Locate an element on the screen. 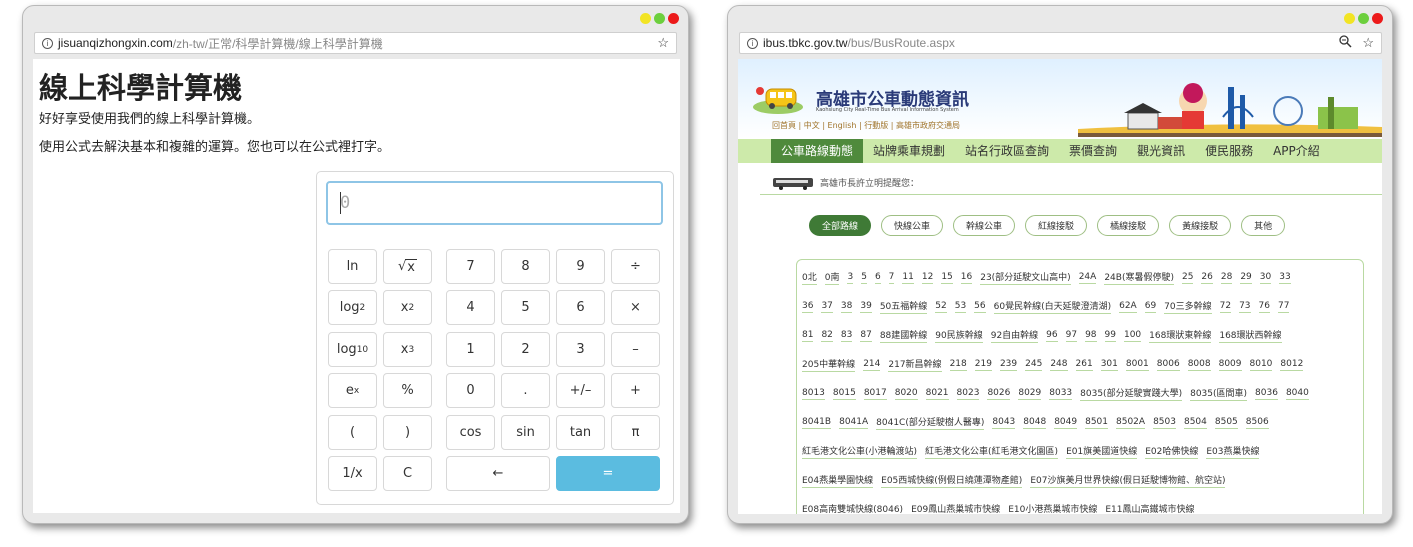 This screenshot has width=1413, height=547. bookmark-star-icon: ☆ is located at coordinates (663, 43).